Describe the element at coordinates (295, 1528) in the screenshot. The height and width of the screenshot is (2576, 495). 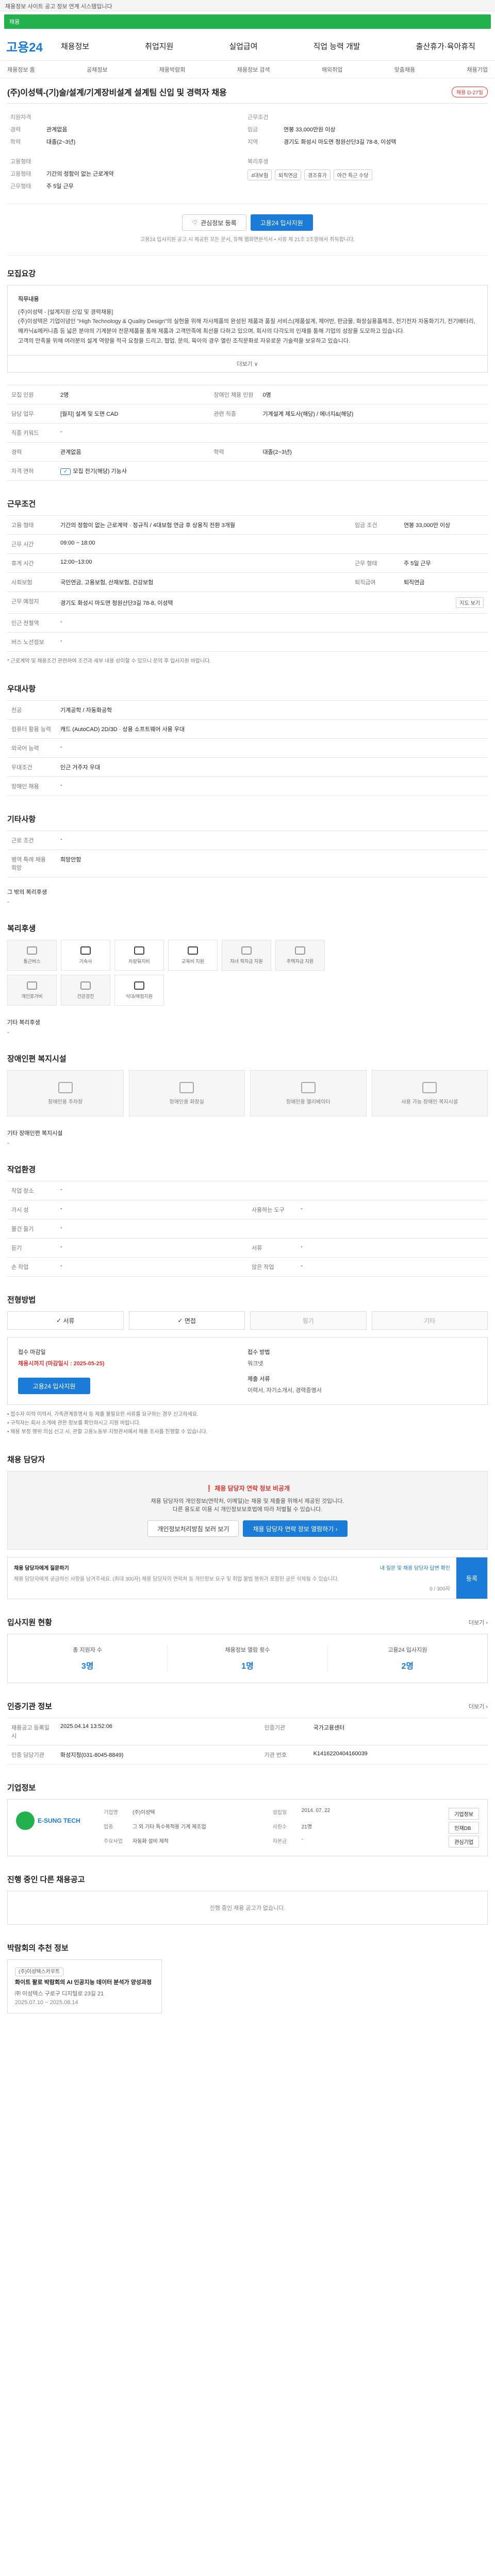
I see `view-contact-button: 채용 담당자 연락 정보 열람하기 ›` at that location.